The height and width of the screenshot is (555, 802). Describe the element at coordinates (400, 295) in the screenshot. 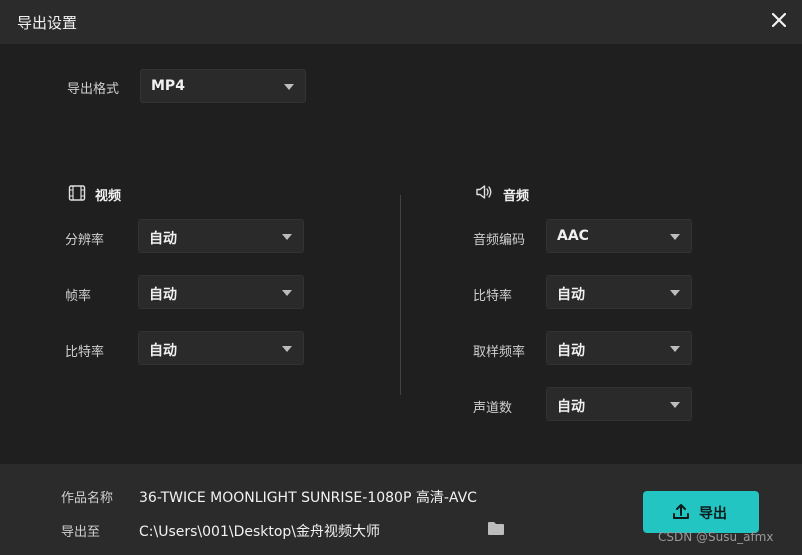

I see `section-divider` at that location.